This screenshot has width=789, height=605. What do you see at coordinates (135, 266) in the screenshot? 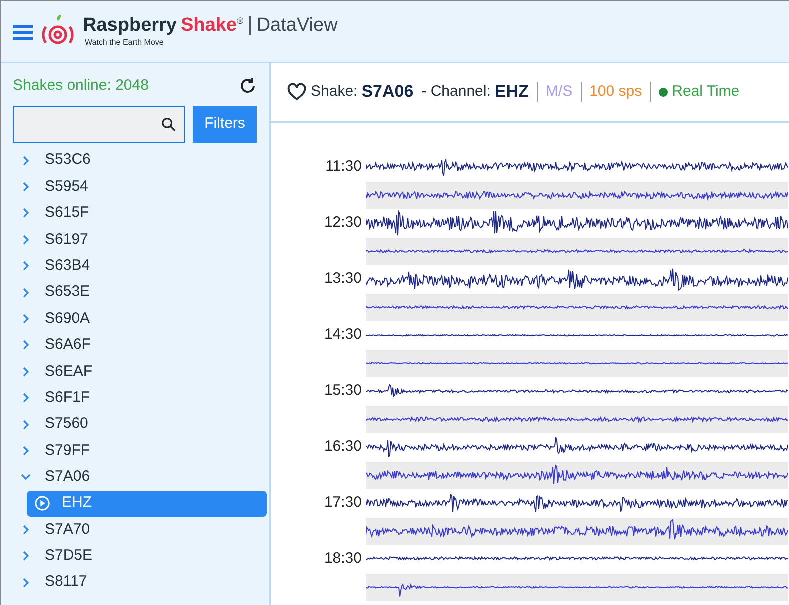
I see `station-item: S63B4` at bounding box center [135, 266].